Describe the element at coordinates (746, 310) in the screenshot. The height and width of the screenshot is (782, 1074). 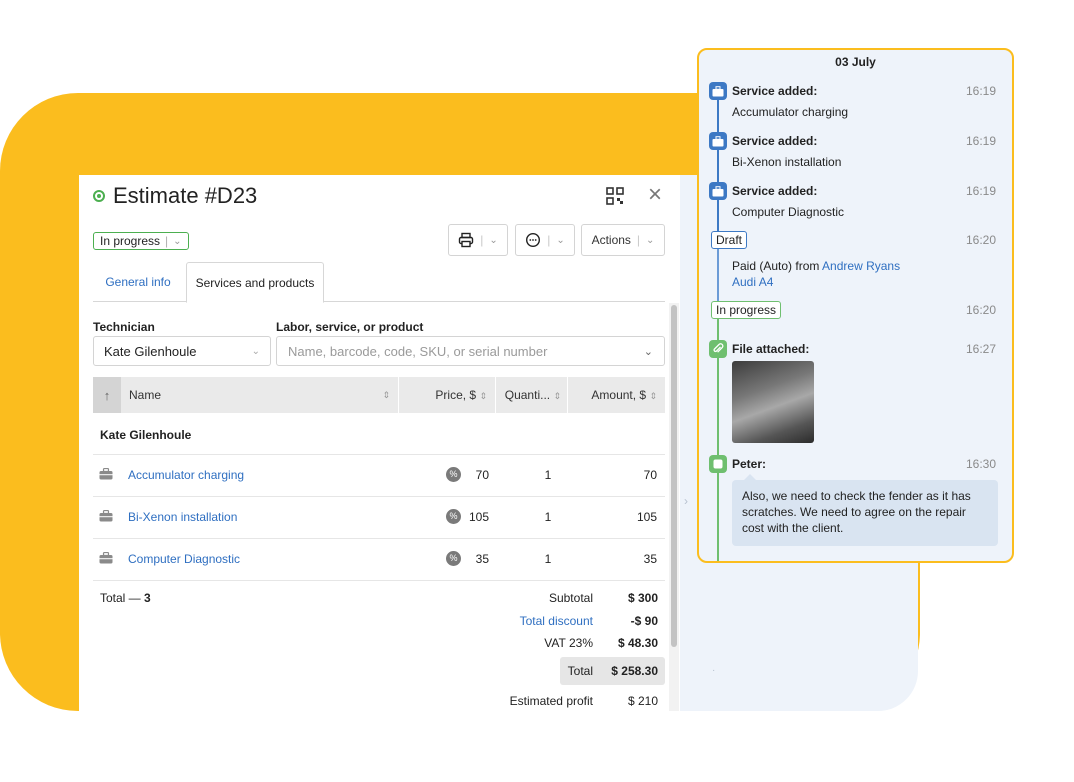
I see `in-progress-status-tag: In progress` at that location.